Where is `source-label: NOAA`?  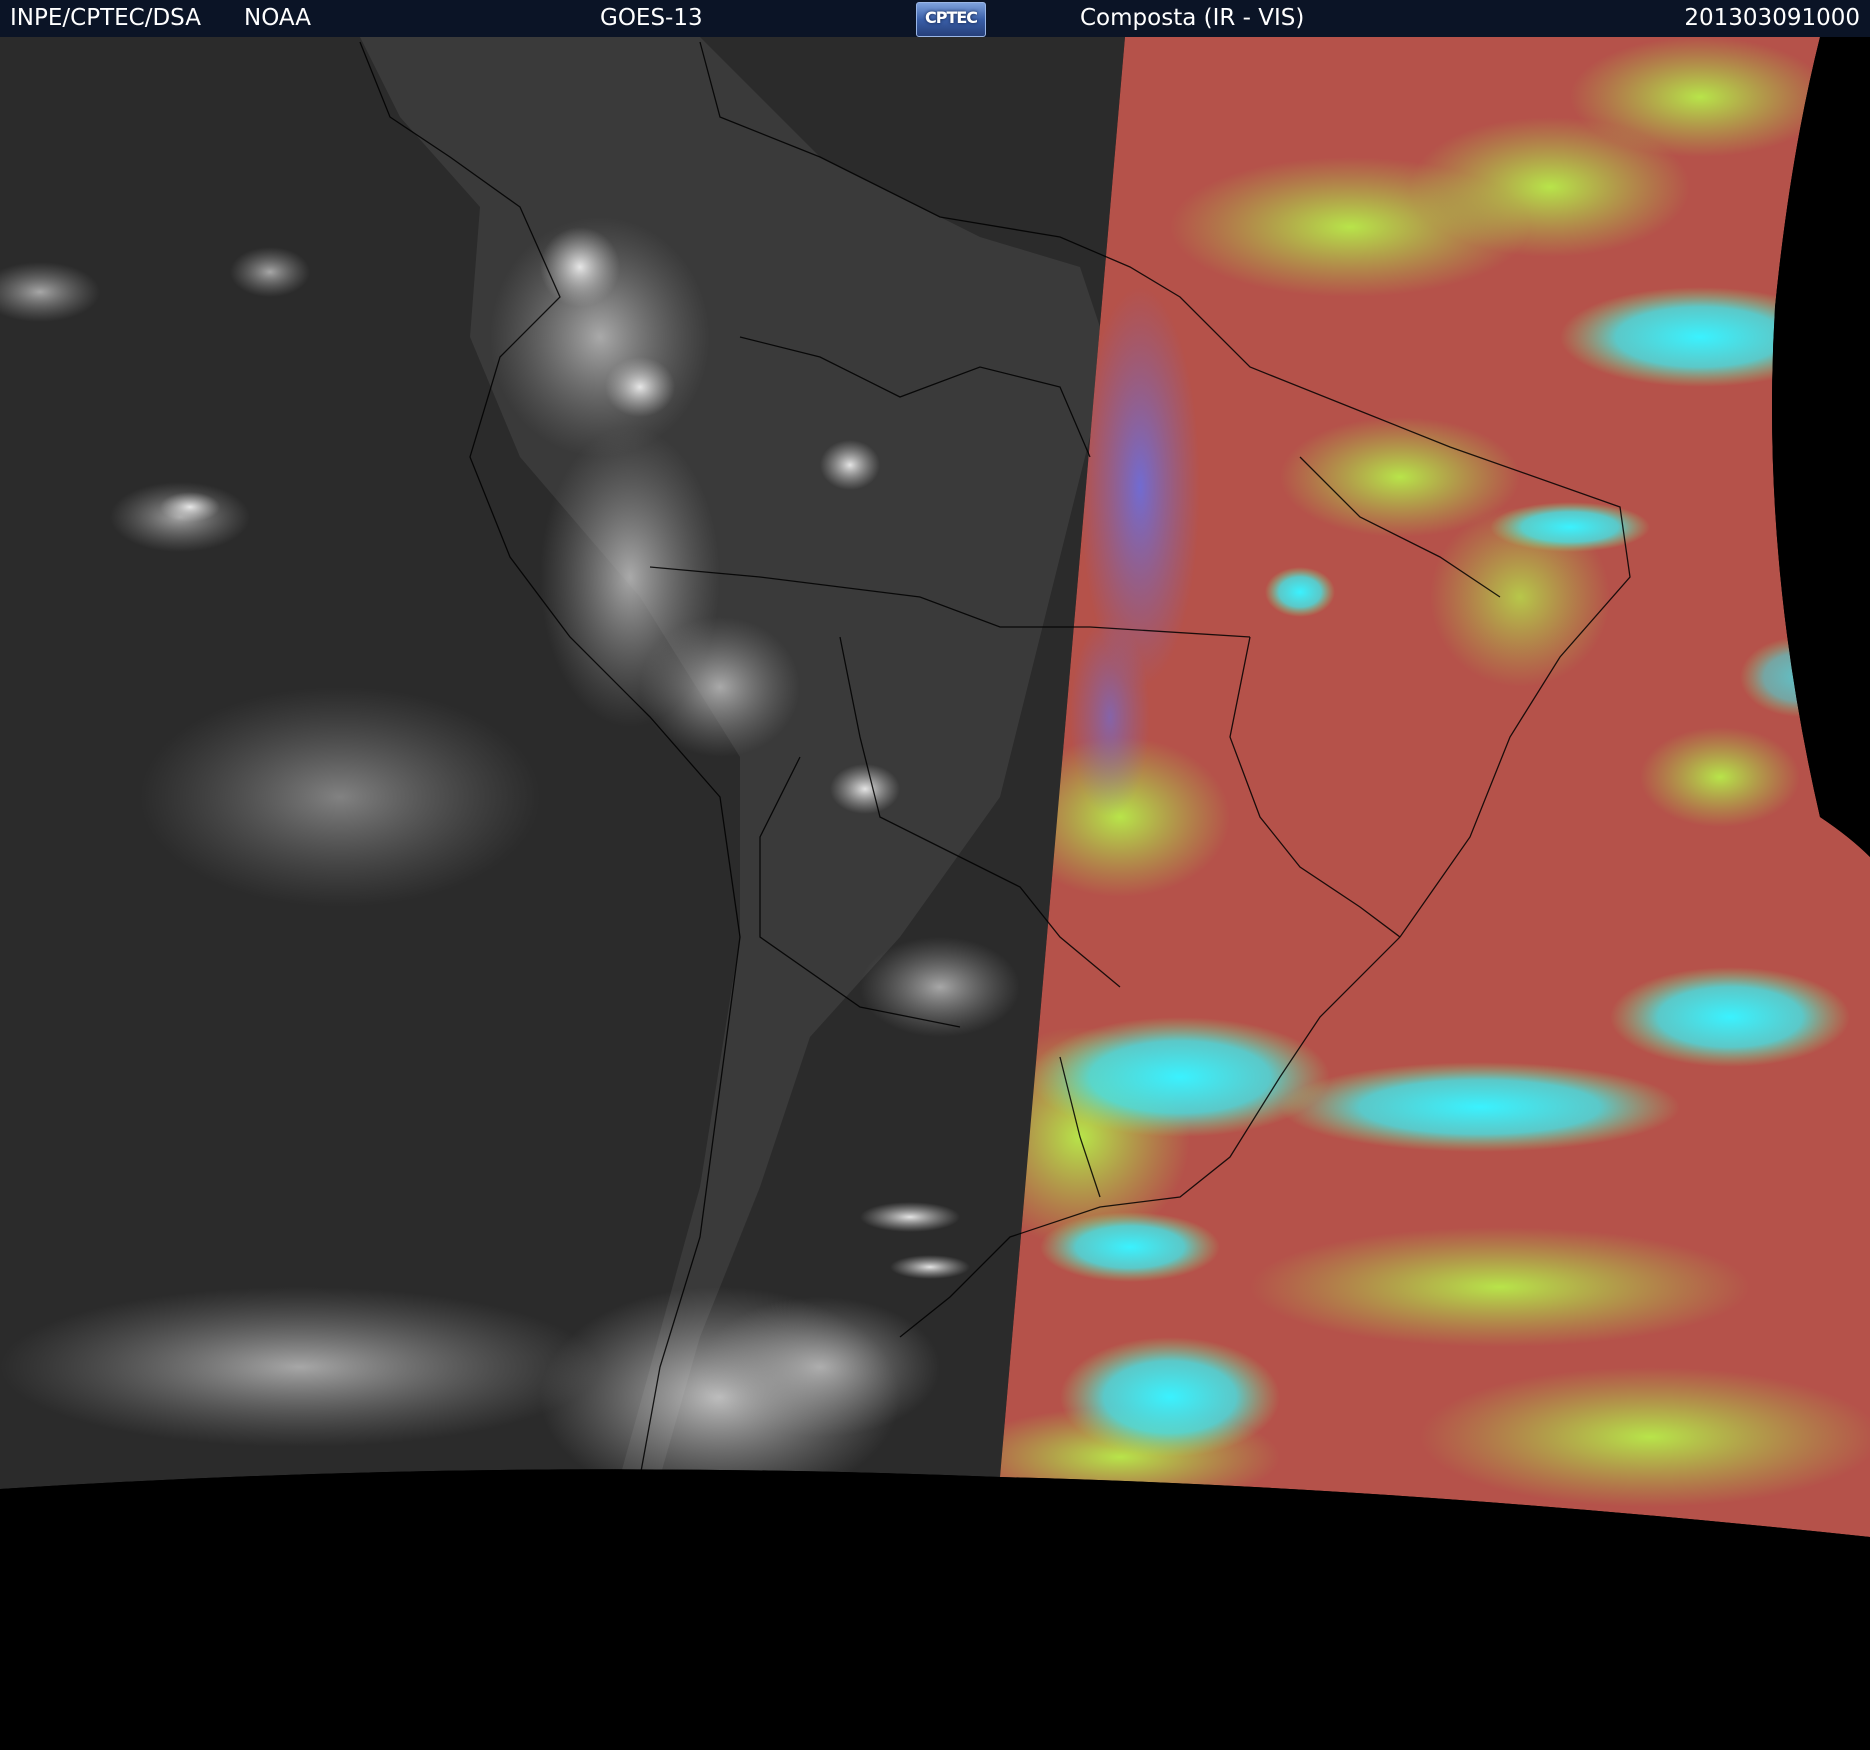
source-label: NOAA is located at coordinates (278, 18).